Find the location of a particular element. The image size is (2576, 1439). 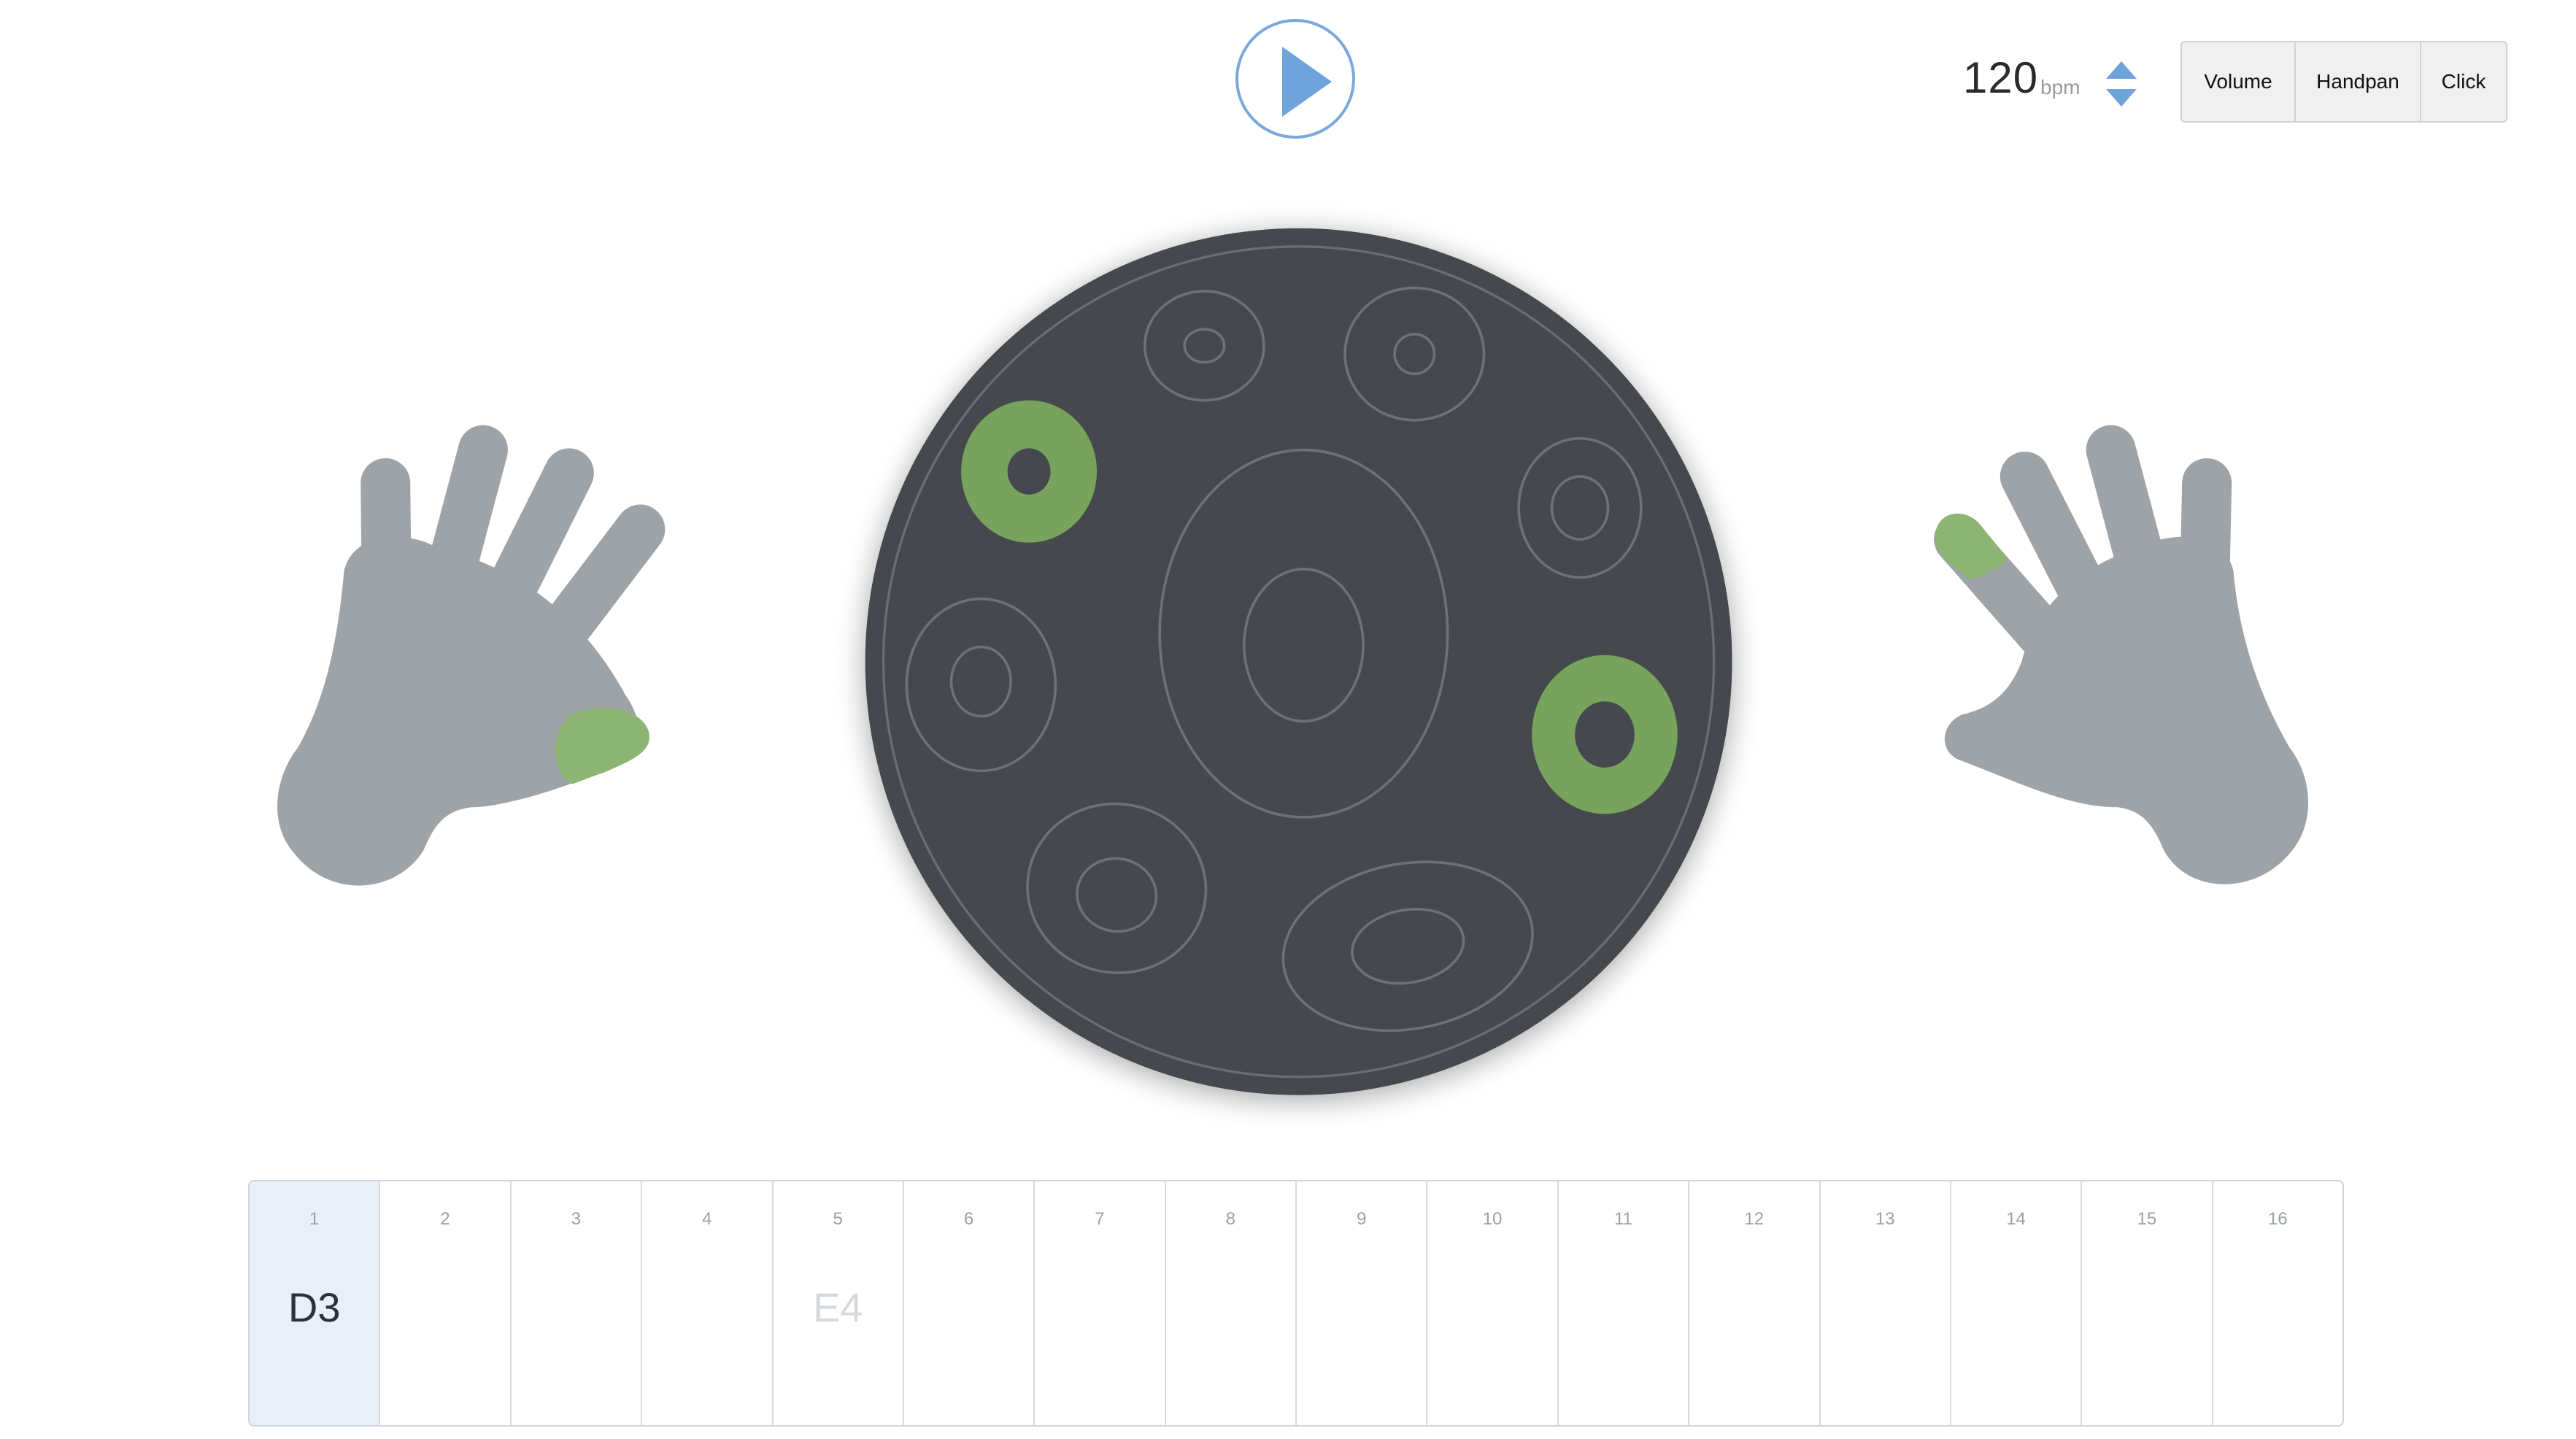

step-number: 15 is located at coordinates (2147, 1219).